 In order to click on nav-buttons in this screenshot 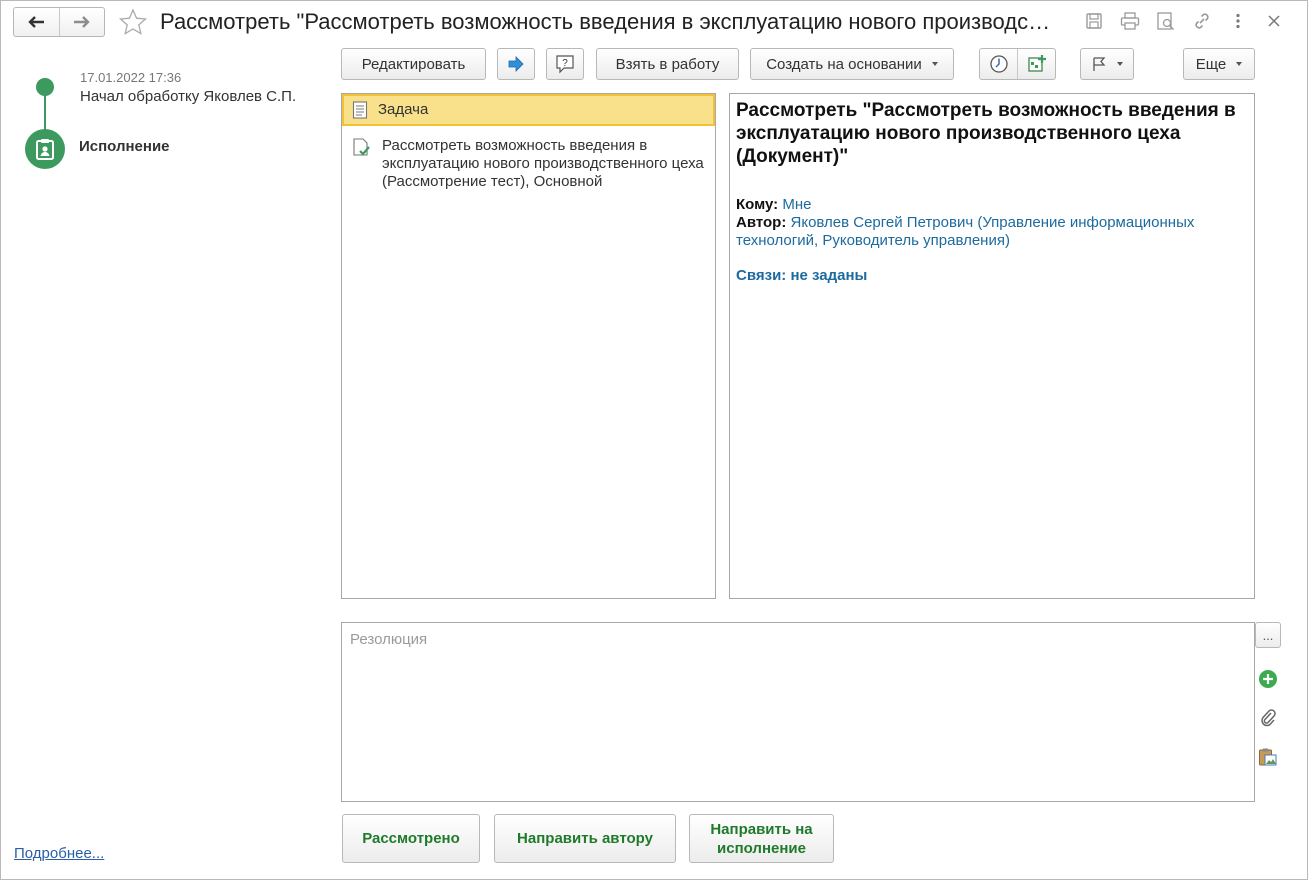, I will do `click(59, 22)`.